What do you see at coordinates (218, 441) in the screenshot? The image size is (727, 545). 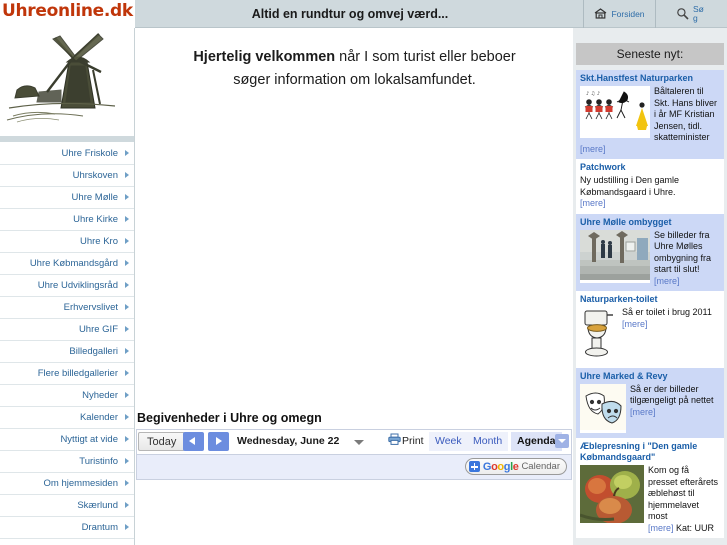 I see `next-period-button` at bounding box center [218, 441].